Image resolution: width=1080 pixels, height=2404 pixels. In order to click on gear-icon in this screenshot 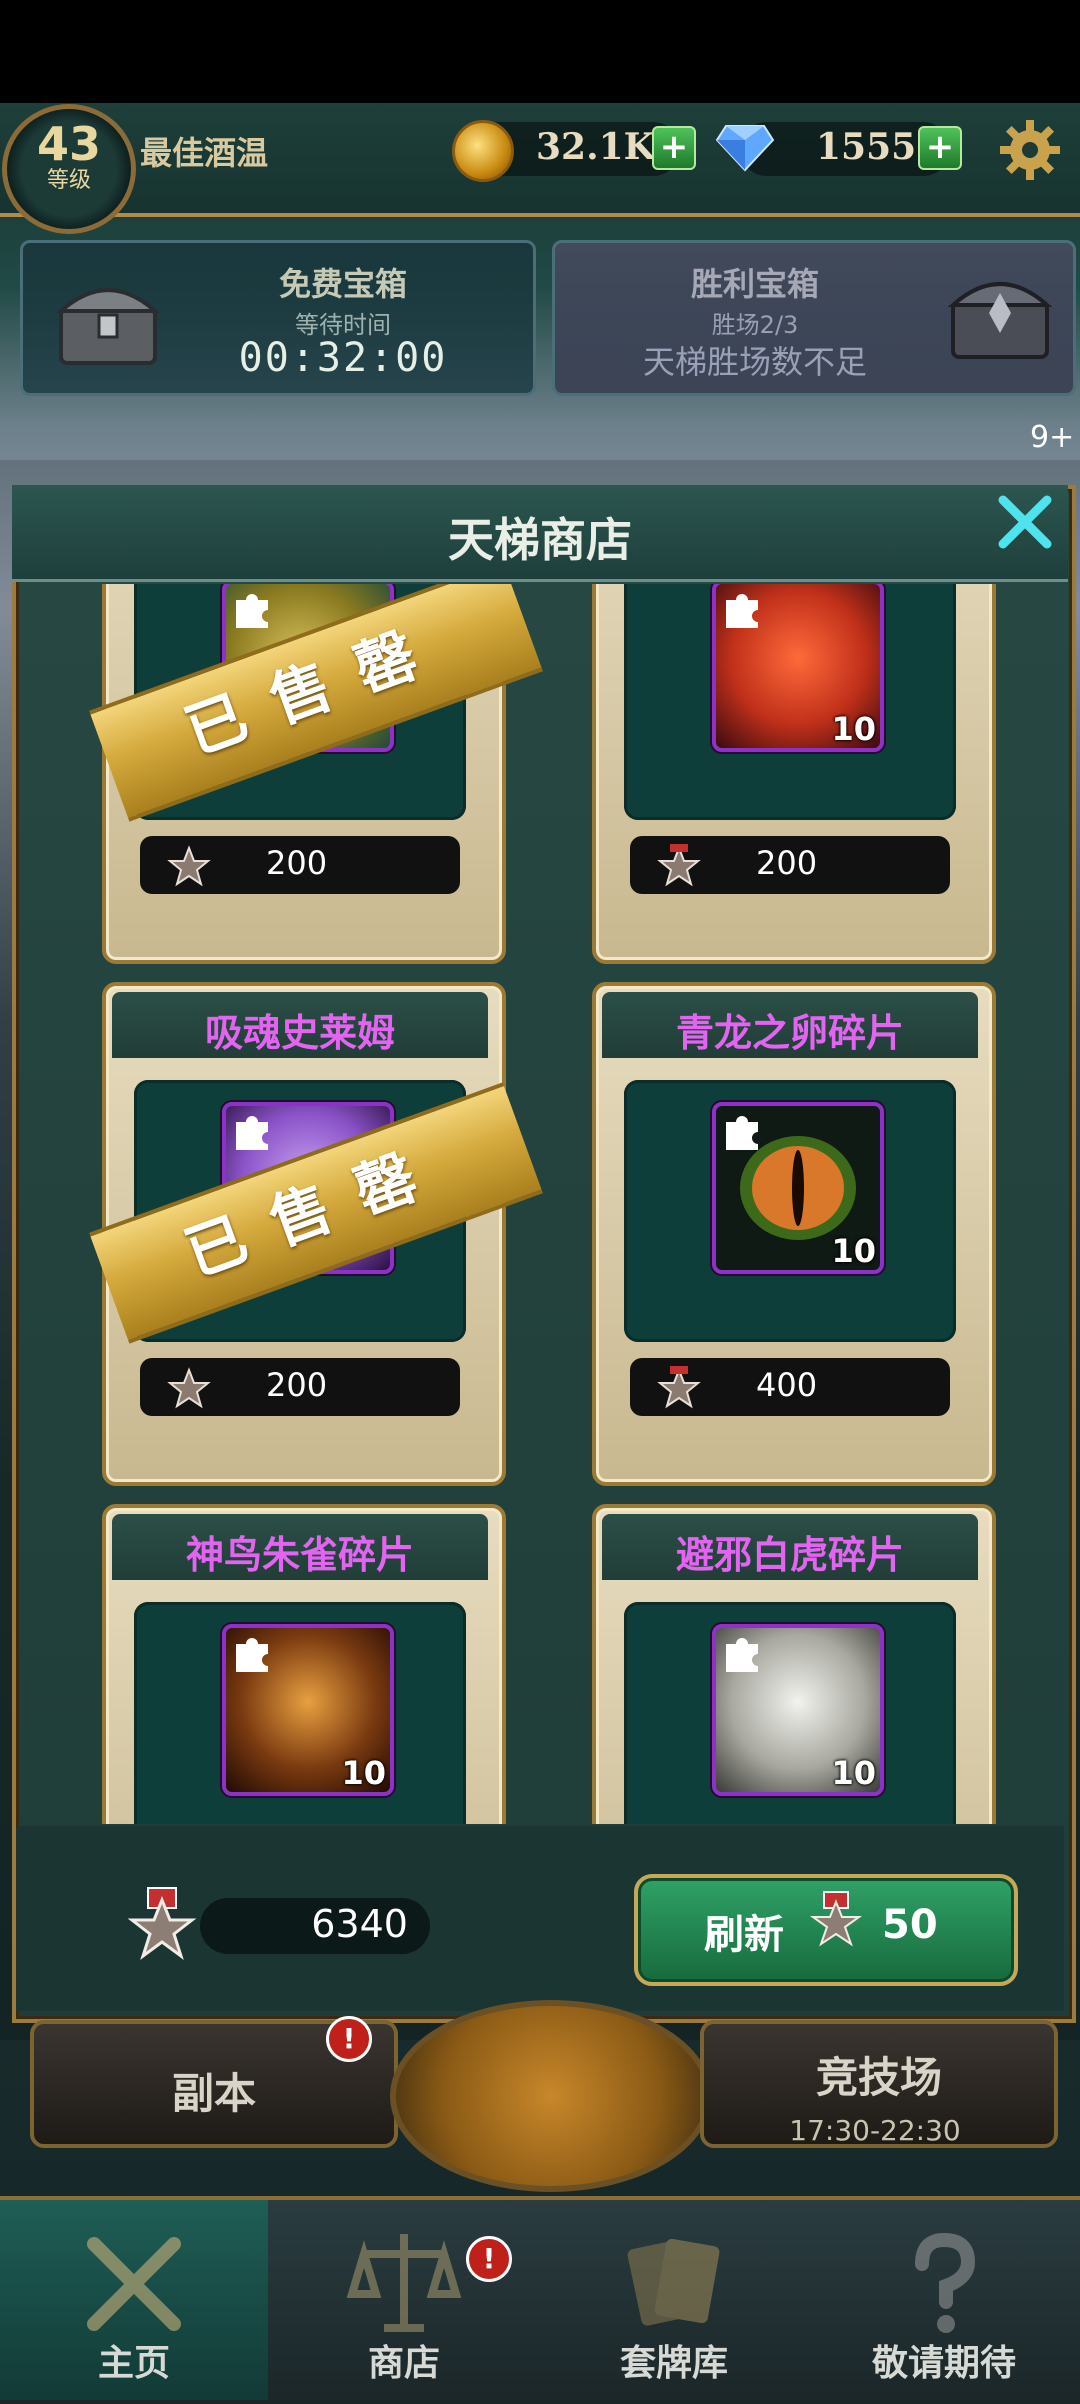, I will do `click(1030, 150)`.